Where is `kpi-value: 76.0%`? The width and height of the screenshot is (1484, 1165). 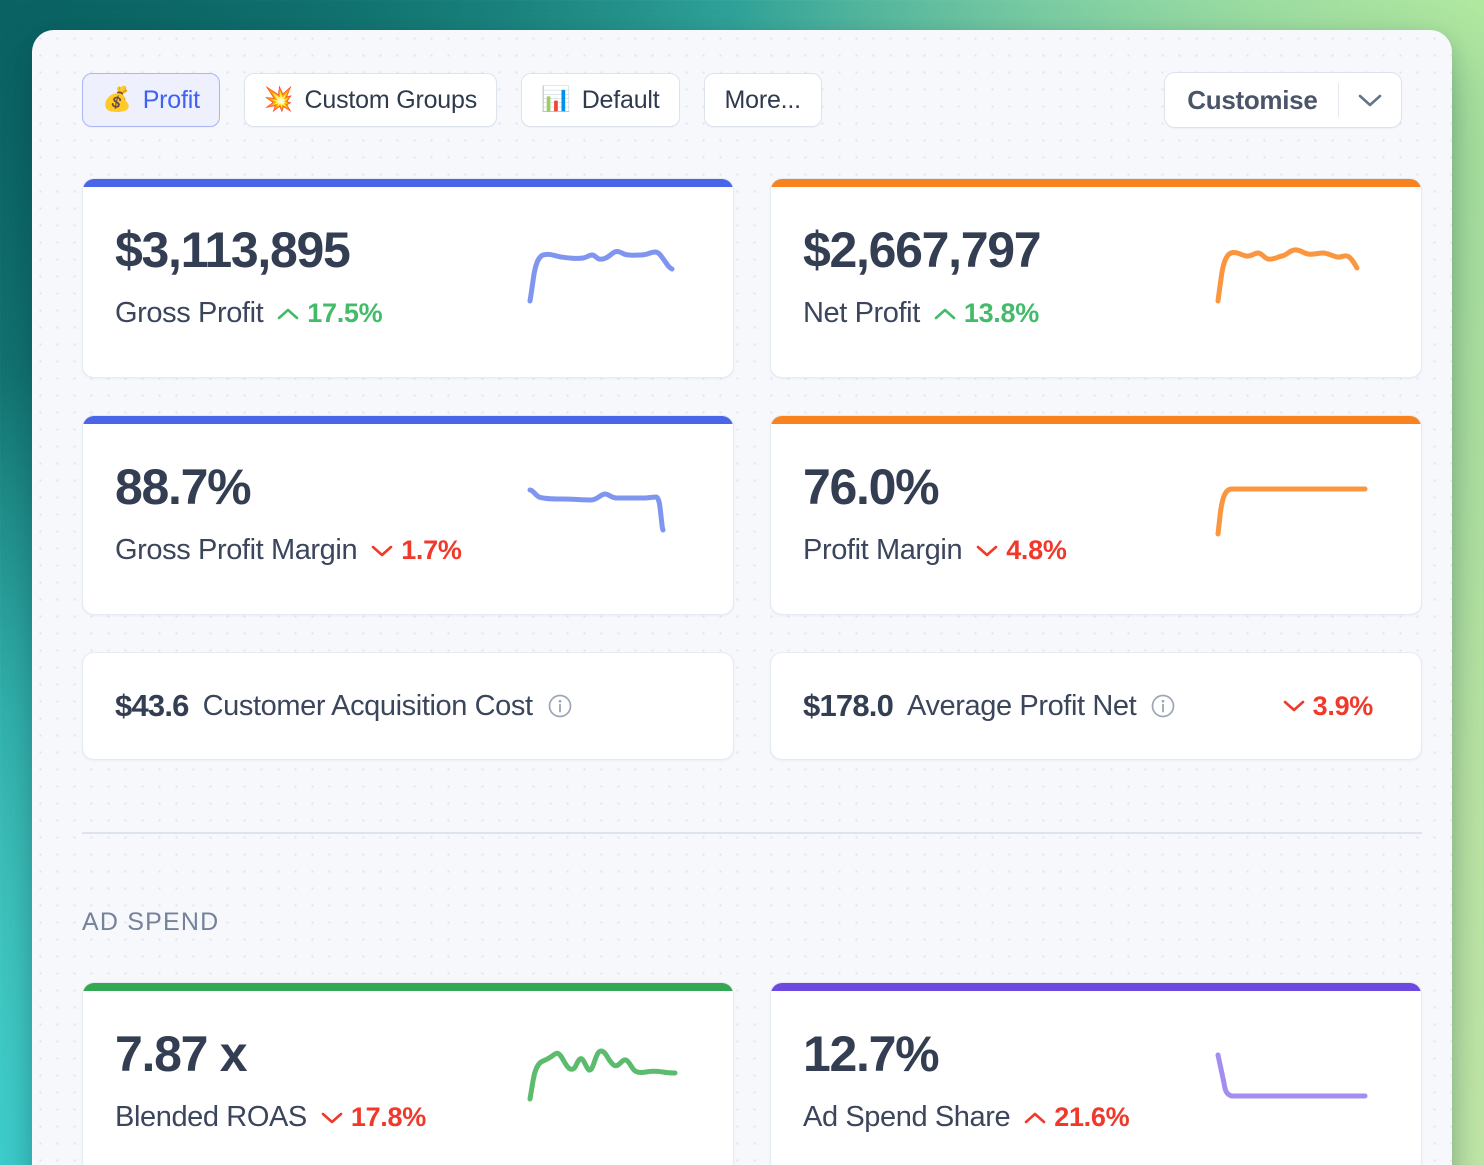 kpi-value: 76.0% is located at coordinates (871, 487).